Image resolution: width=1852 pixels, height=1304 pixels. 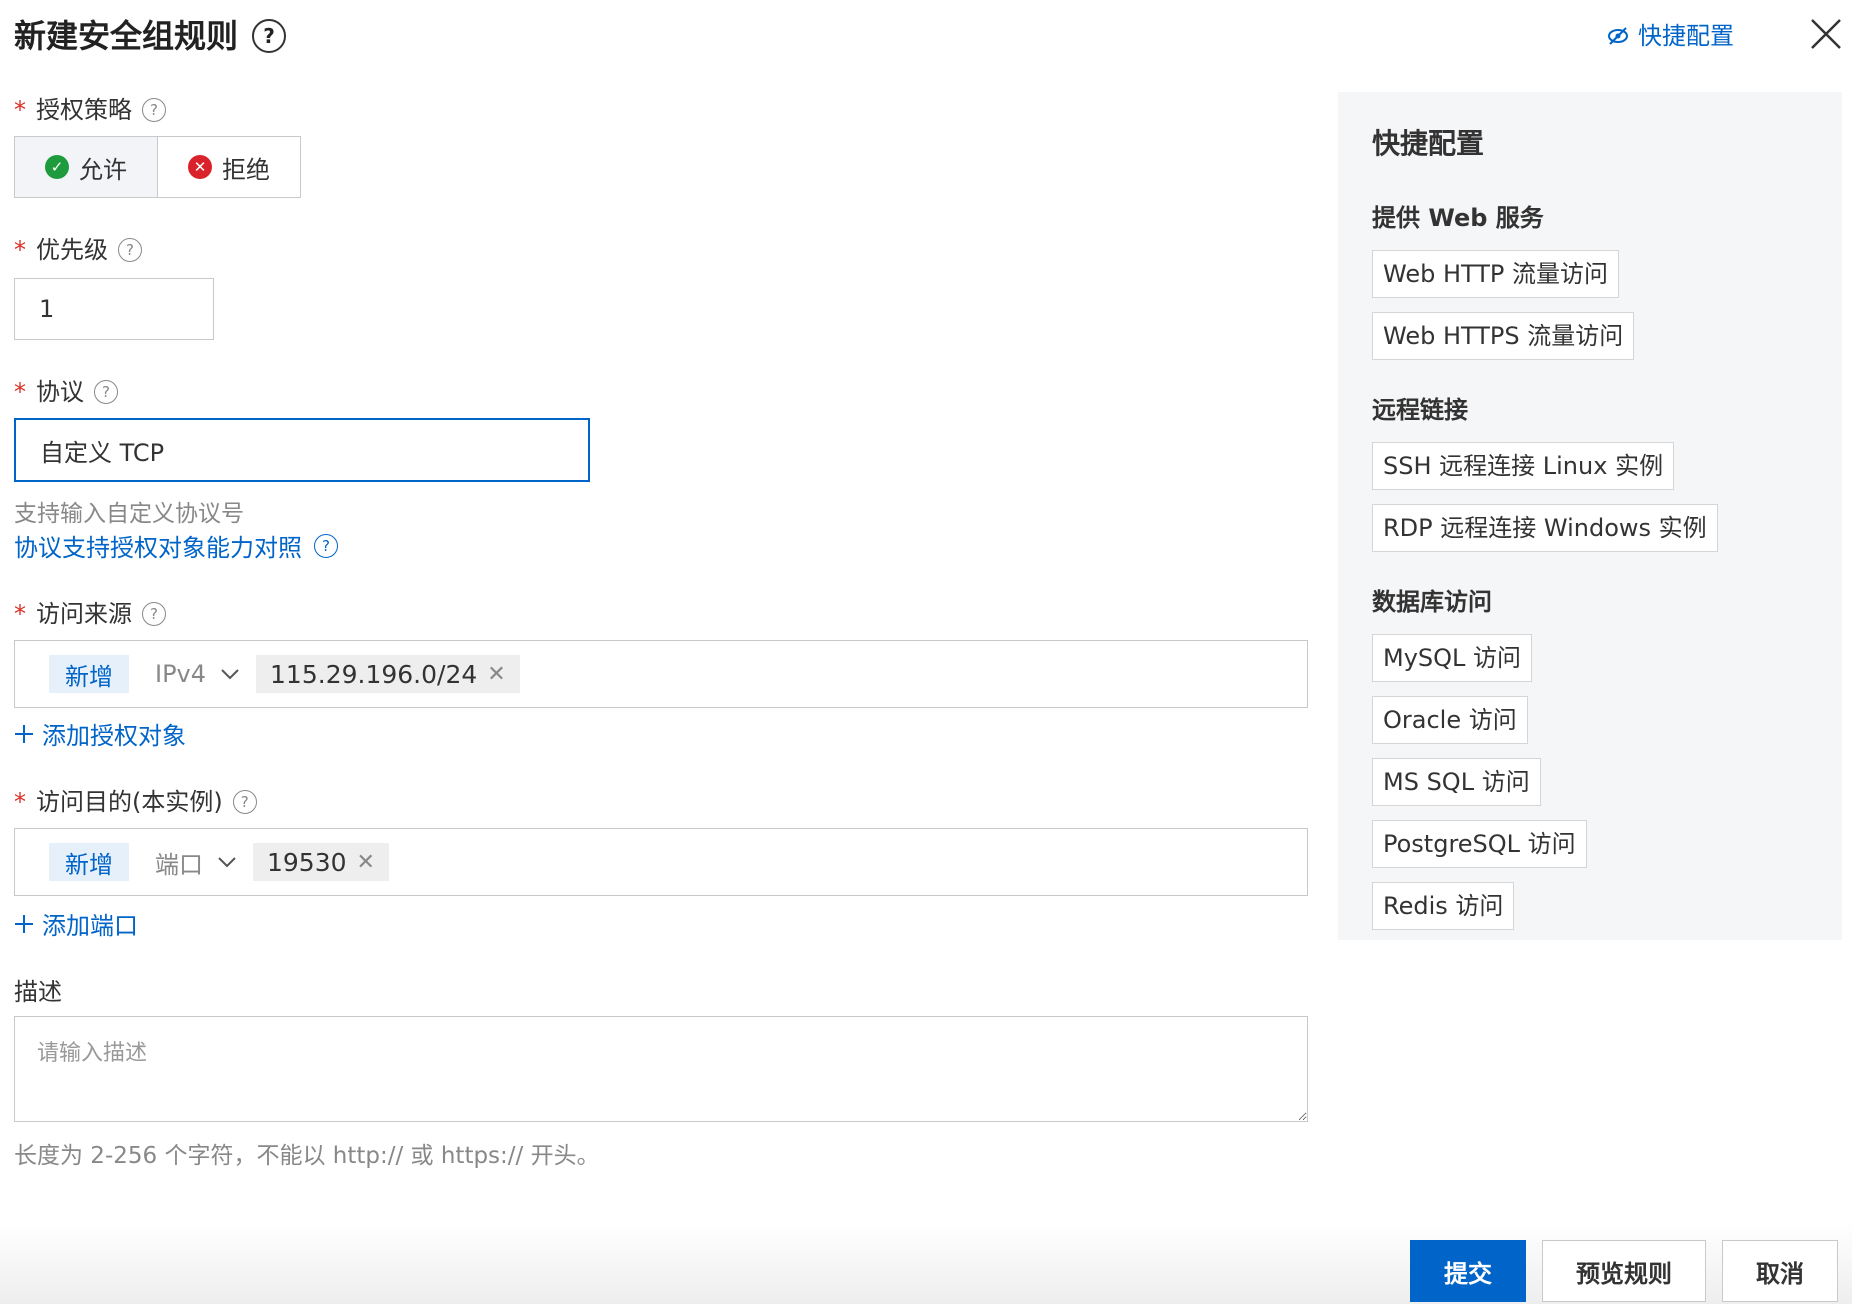 I want to click on quick-config-group-title: 数据库访问, so click(x=1432, y=602).